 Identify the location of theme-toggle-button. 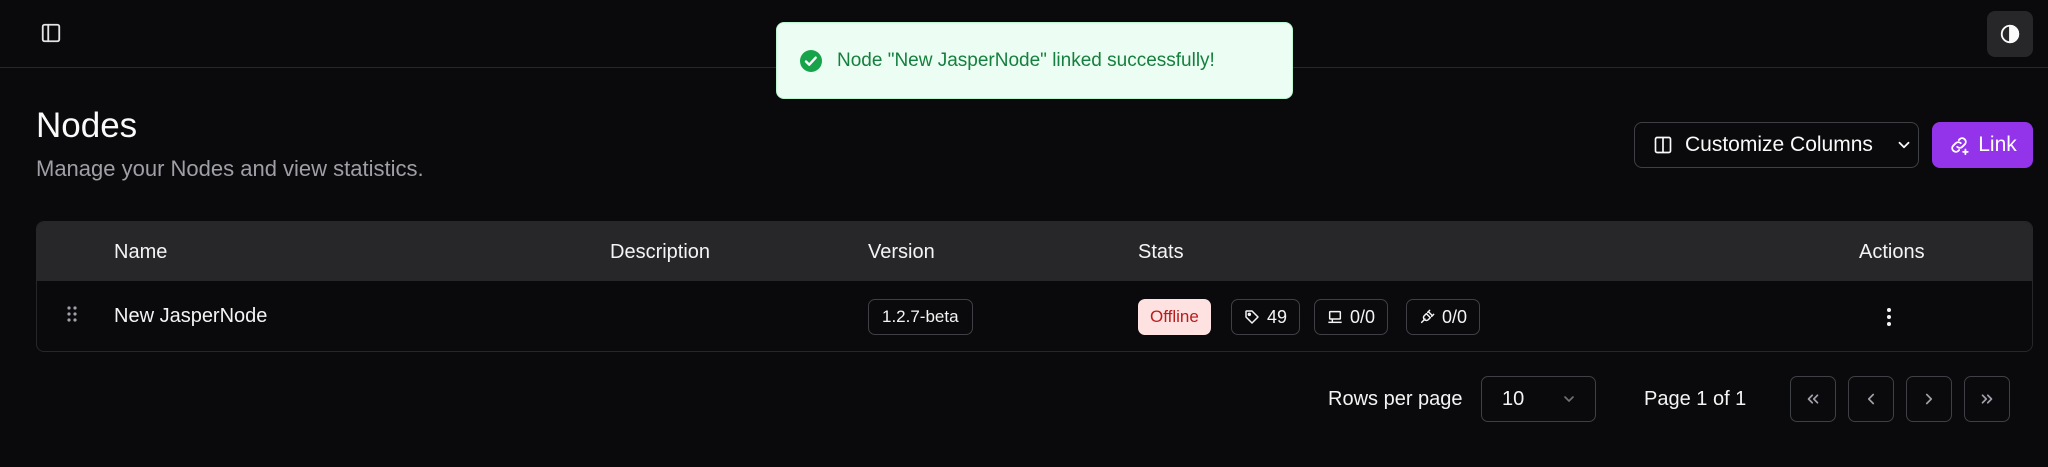
(2010, 34).